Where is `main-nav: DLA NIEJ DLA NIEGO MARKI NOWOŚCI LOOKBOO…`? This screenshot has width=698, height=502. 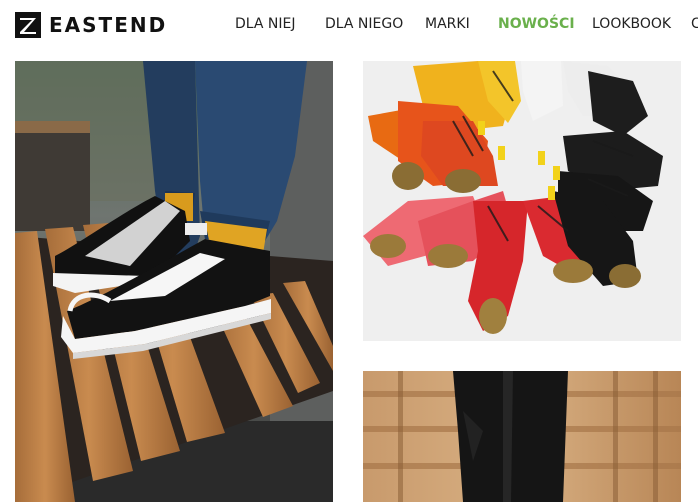
main-nav: DLA NIEJ DLA NIEGO MARKI NOWOŚCI LOOKBOO… is located at coordinates (349, 26).